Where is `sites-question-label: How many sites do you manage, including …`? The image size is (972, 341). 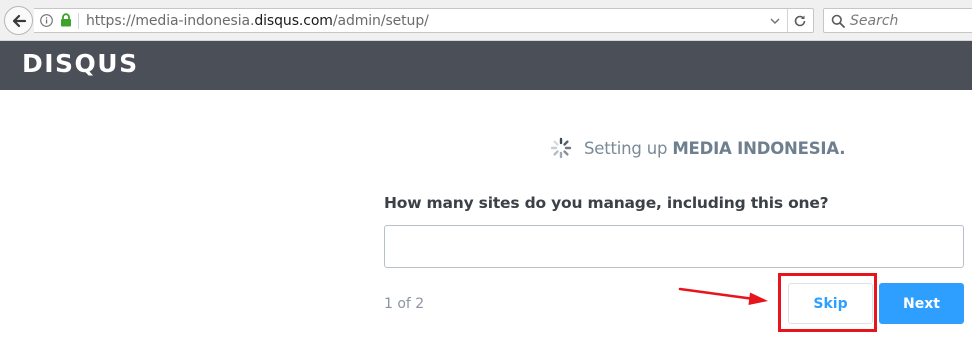 sites-question-label: How many sites do you manage, including … is located at coordinates (606, 203).